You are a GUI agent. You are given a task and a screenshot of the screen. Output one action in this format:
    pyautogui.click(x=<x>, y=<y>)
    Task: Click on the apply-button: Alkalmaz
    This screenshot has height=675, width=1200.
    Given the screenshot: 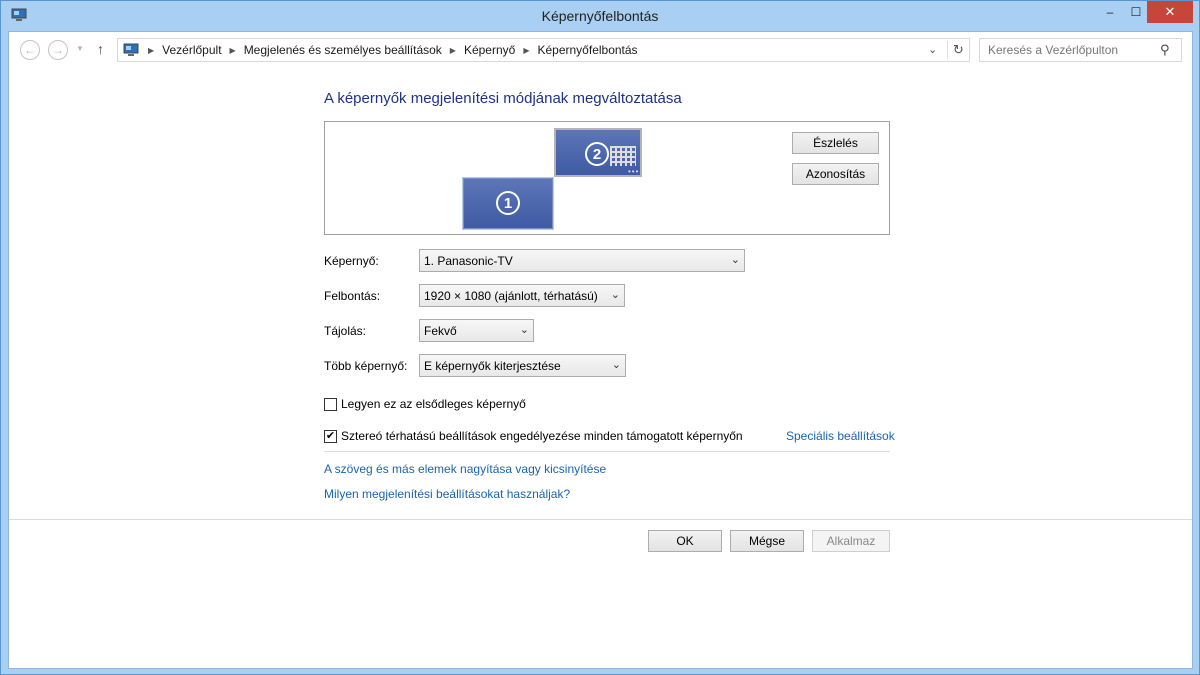 What is the action you would take?
    pyautogui.click(x=851, y=541)
    